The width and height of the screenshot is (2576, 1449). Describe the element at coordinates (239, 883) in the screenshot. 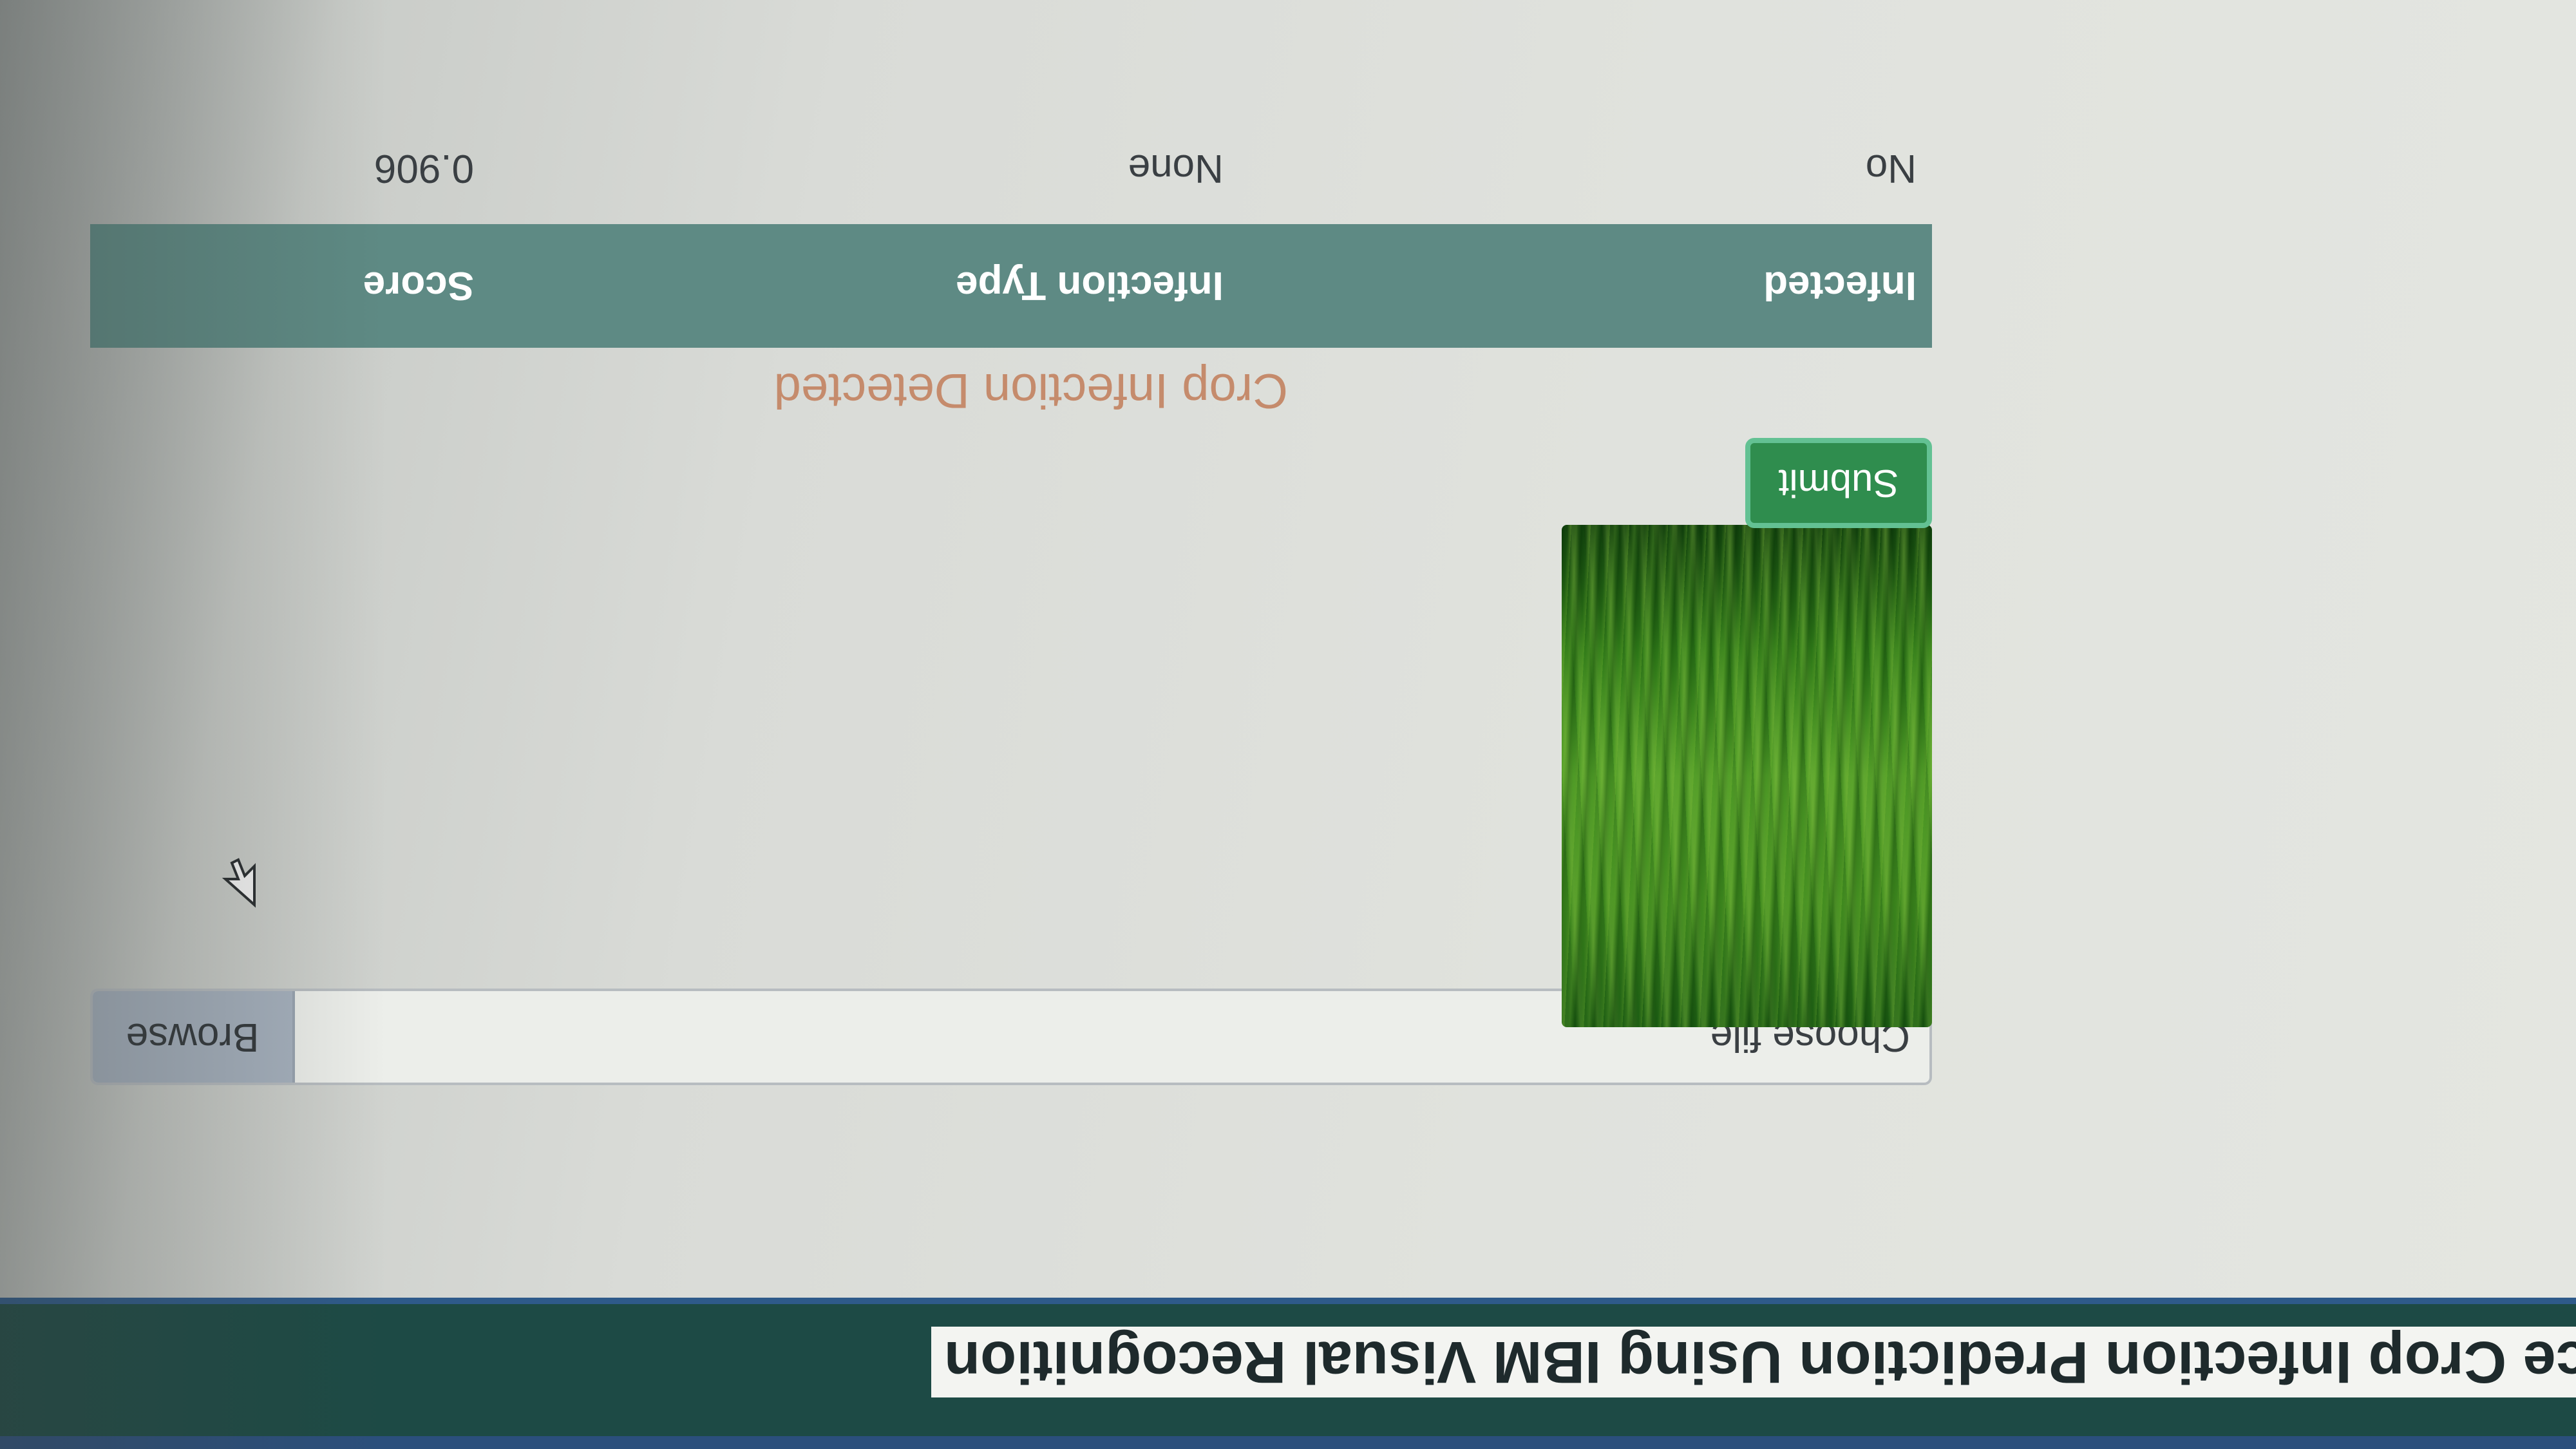

I see `mouse-pointer-icon` at that location.